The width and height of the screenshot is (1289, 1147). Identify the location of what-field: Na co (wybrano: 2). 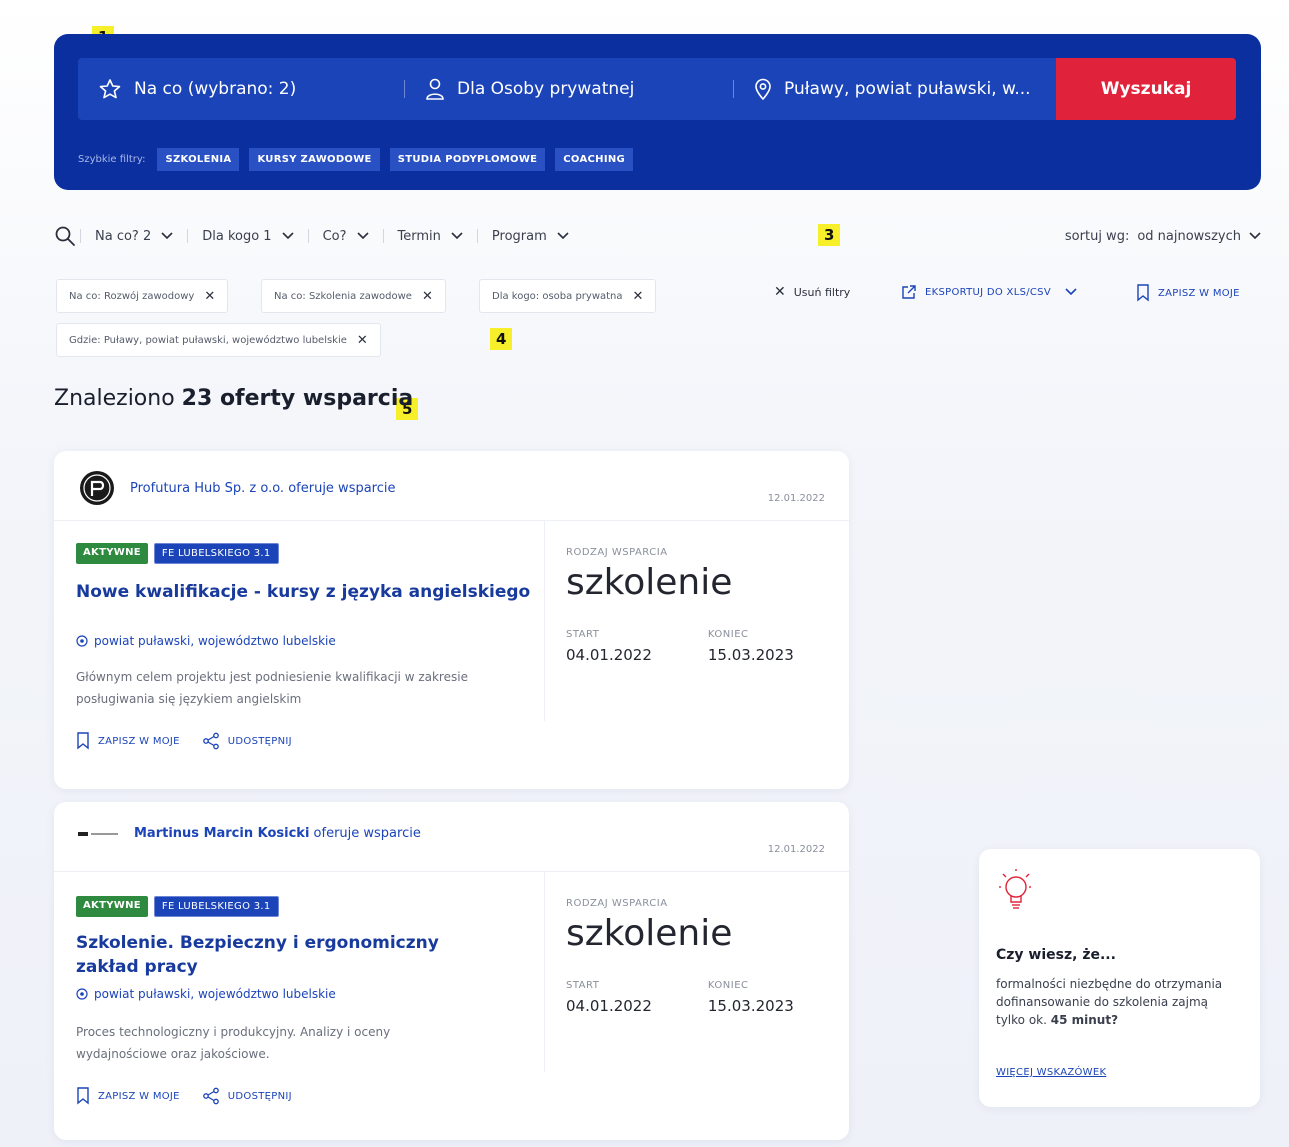
(241, 89).